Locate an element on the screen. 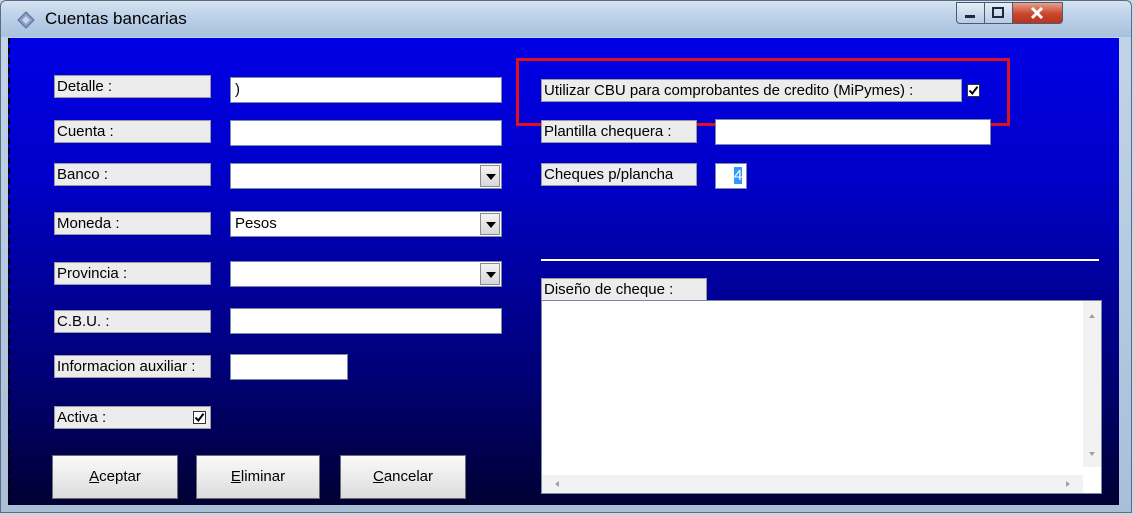 Image resolution: width=1134 pixels, height=515 pixels. highlight-box is located at coordinates (763, 92).